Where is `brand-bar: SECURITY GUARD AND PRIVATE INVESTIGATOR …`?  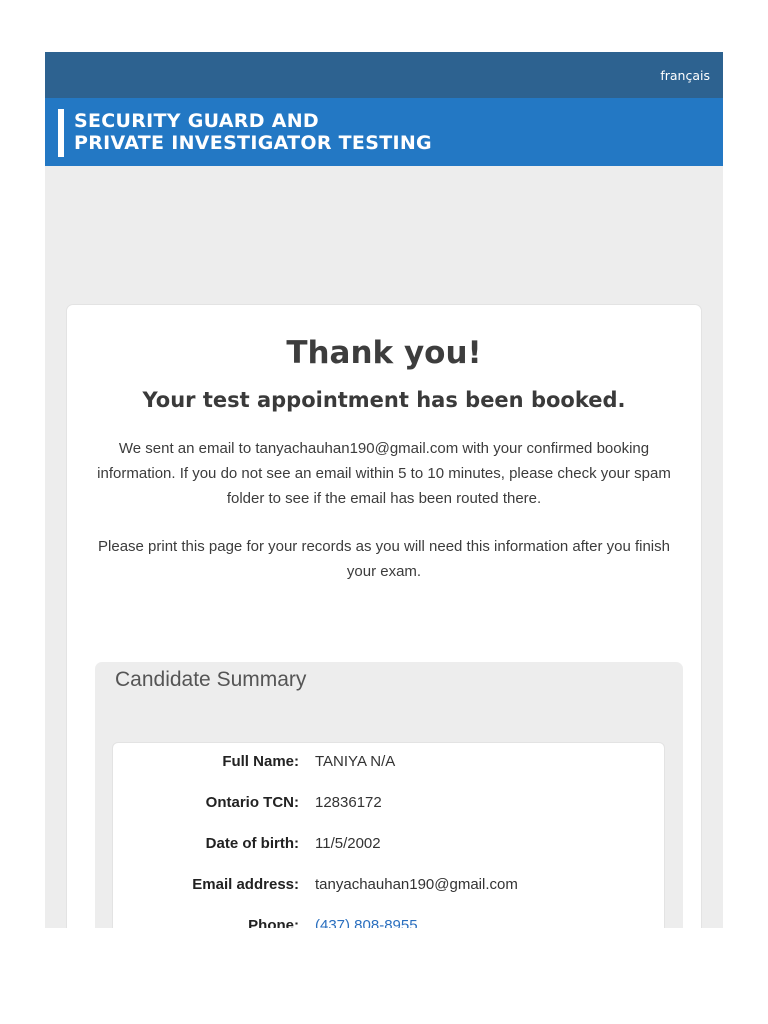
brand-bar: SECURITY GUARD AND PRIVATE INVESTIGATOR … is located at coordinates (384, 132).